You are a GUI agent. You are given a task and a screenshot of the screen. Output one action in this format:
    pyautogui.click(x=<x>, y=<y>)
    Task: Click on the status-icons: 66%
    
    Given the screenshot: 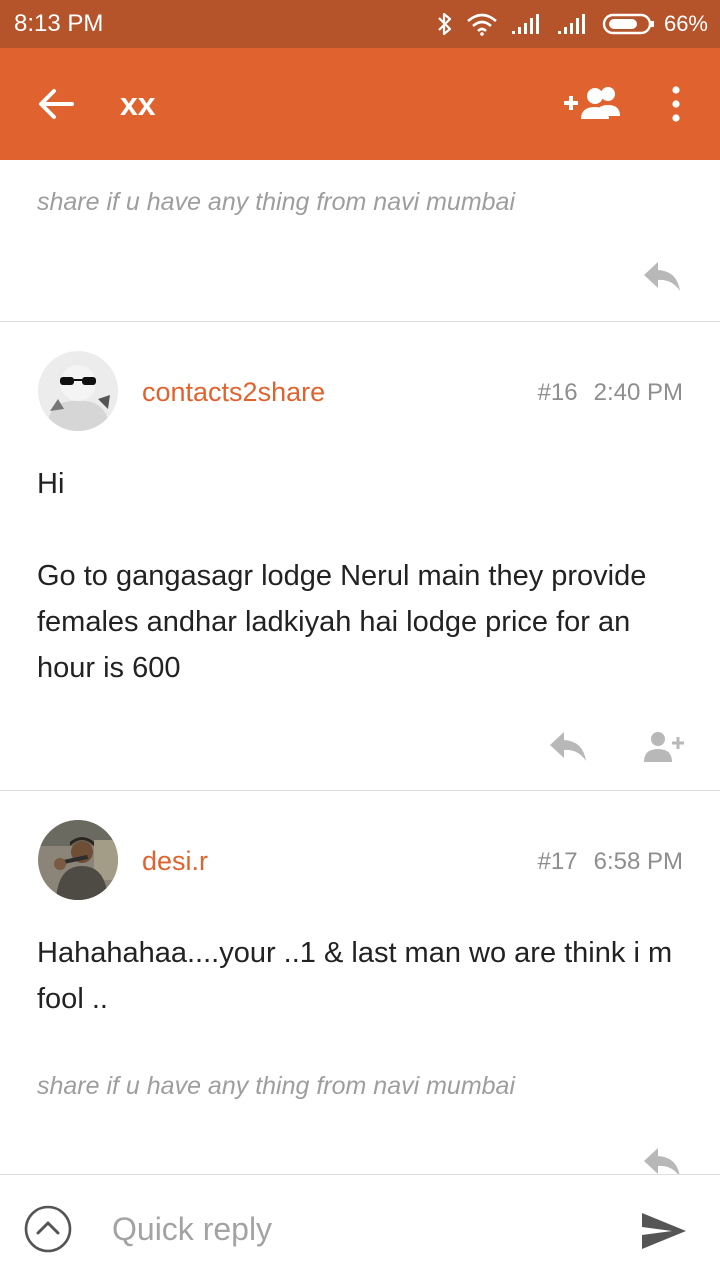 What is the action you would take?
    pyautogui.click(x=572, y=24)
    